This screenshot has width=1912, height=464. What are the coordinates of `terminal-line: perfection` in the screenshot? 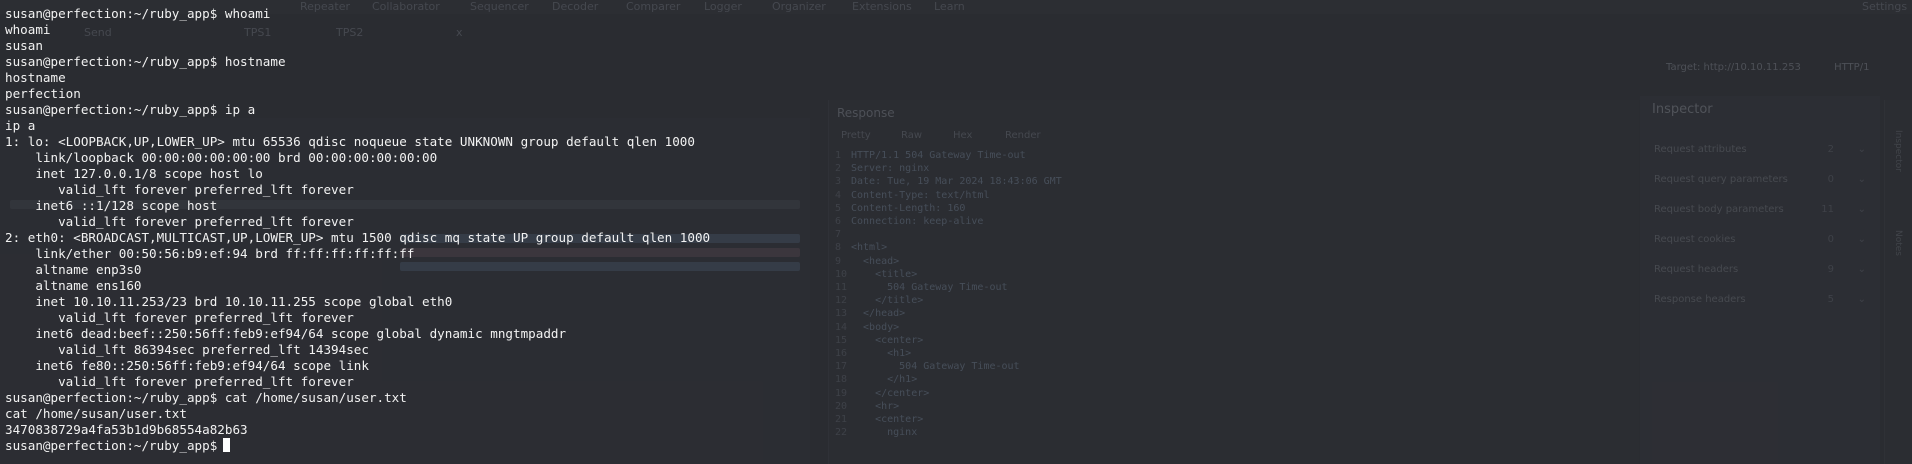 It's located at (43, 93).